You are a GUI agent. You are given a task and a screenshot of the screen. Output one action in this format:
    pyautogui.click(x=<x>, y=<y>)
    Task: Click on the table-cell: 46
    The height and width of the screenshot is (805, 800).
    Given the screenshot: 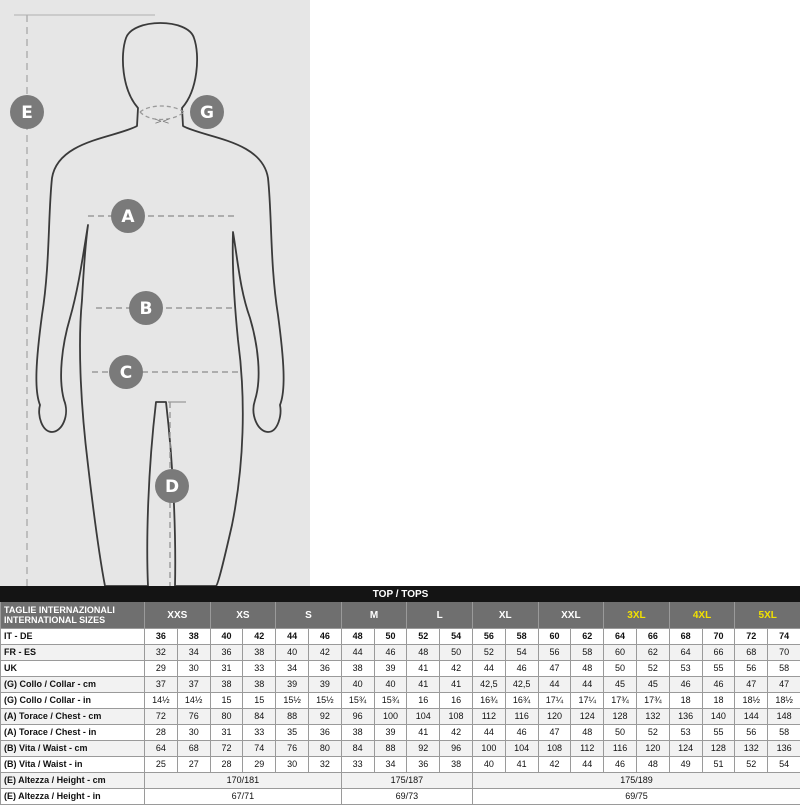 What is the action you would take?
    pyautogui.click(x=521, y=669)
    